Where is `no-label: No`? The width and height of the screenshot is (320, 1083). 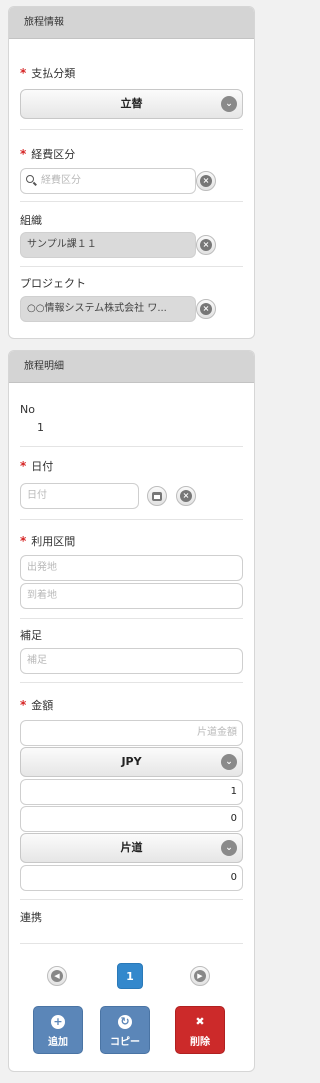 no-label: No is located at coordinates (27, 409).